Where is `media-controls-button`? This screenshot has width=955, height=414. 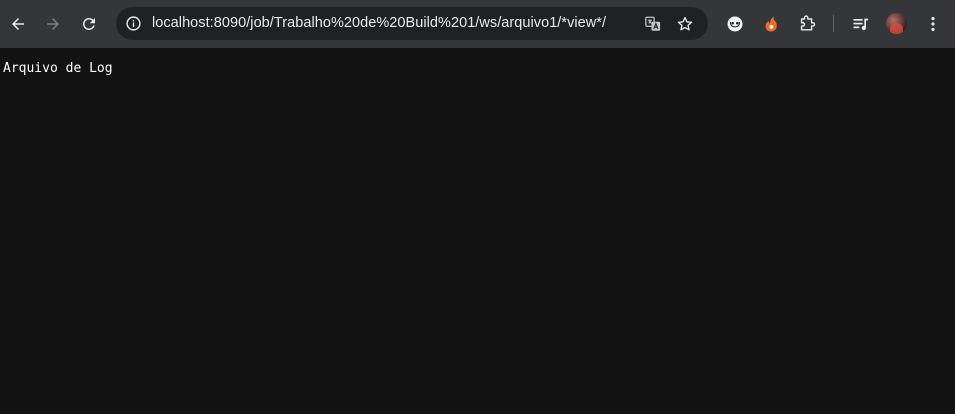
media-controls-button is located at coordinates (861, 24).